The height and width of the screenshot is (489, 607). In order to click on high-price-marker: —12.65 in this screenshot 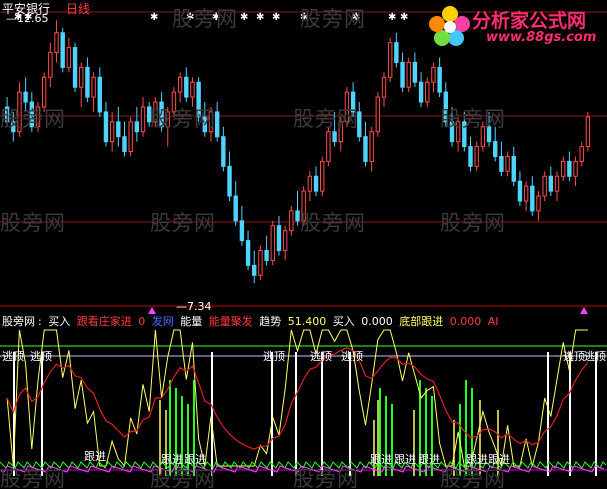, I will do `click(27, 18)`.